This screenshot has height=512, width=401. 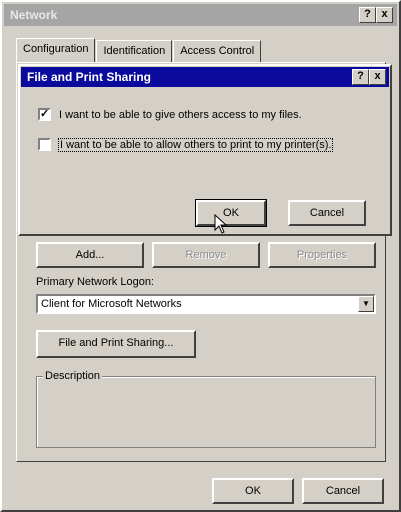 What do you see at coordinates (134, 51) in the screenshot?
I see `tab-identification: Identification` at bounding box center [134, 51].